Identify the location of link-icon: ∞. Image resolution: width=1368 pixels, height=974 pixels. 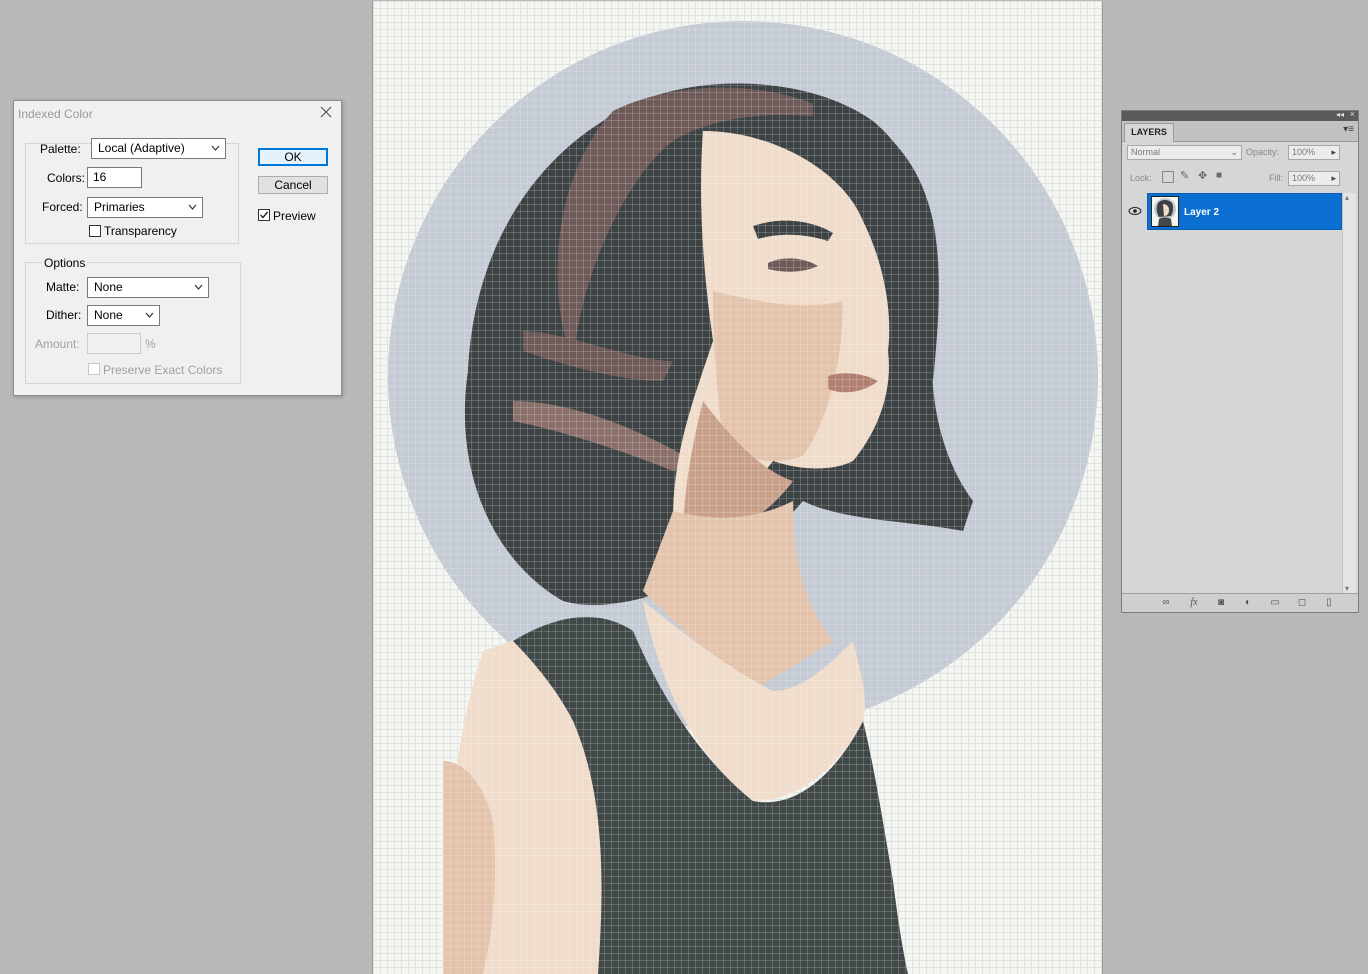
(1166, 603).